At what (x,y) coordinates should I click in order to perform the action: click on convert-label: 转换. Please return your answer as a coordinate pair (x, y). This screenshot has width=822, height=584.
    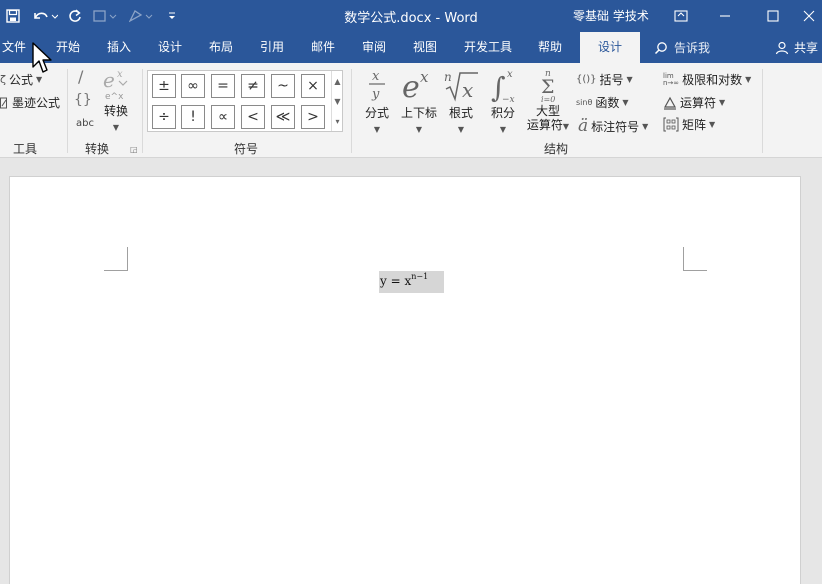
    Looking at the image, I should click on (115, 111).